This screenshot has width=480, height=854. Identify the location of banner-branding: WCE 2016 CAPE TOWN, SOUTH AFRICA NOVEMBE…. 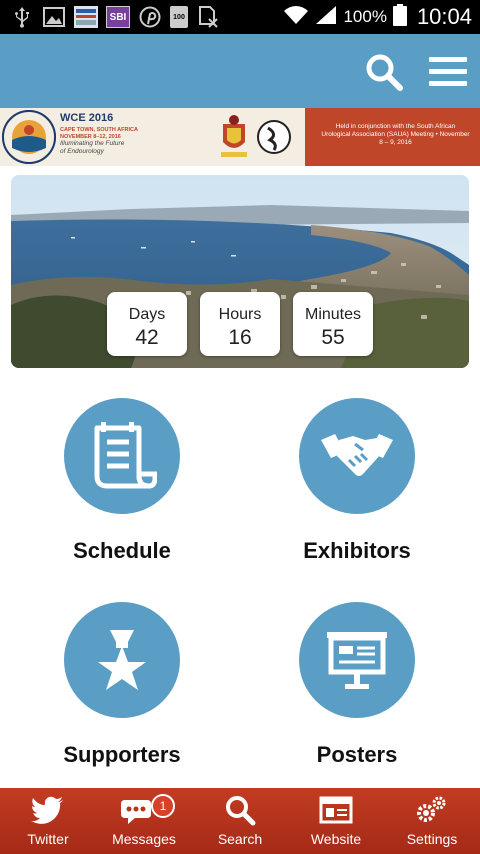
(152, 137).